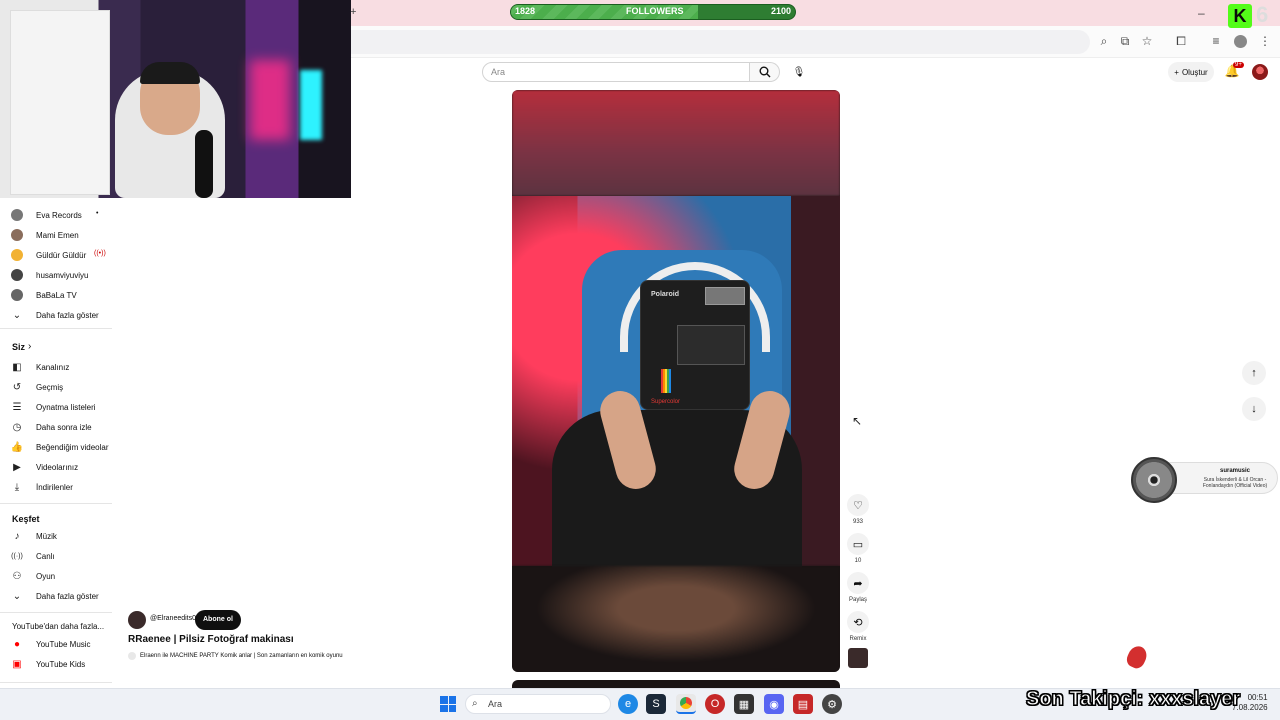 The height and width of the screenshot is (720, 1280). What do you see at coordinates (56, 275) in the screenshot?
I see `sidebar-item-subscription: husamviyuviyu` at bounding box center [56, 275].